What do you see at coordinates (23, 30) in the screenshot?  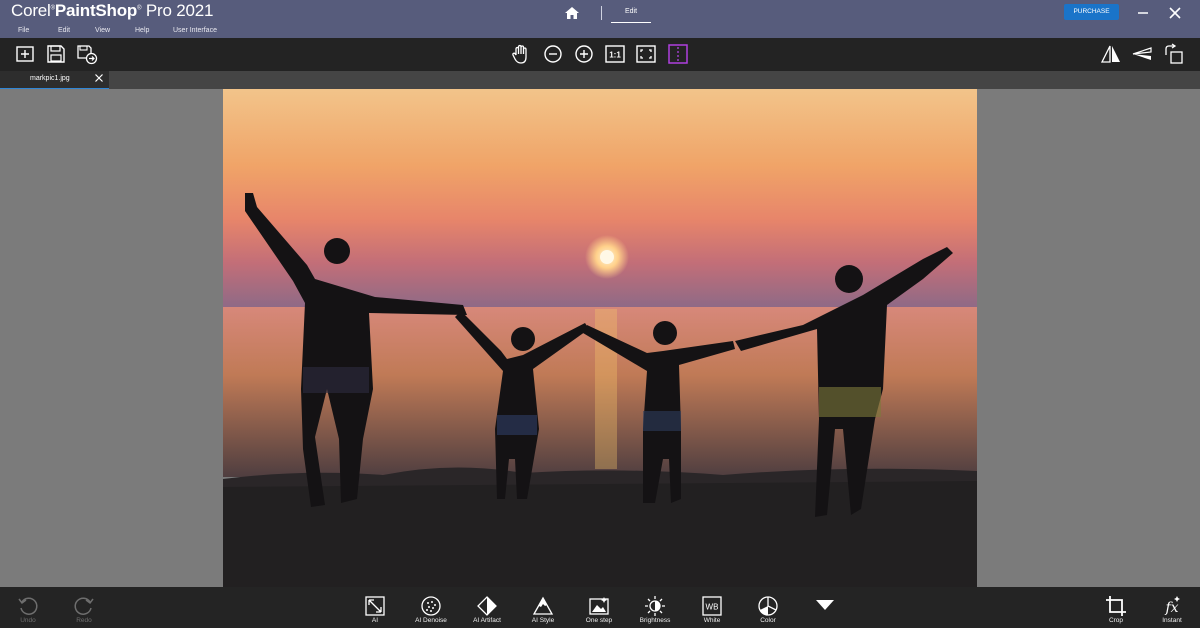 I see `menu-file: File` at bounding box center [23, 30].